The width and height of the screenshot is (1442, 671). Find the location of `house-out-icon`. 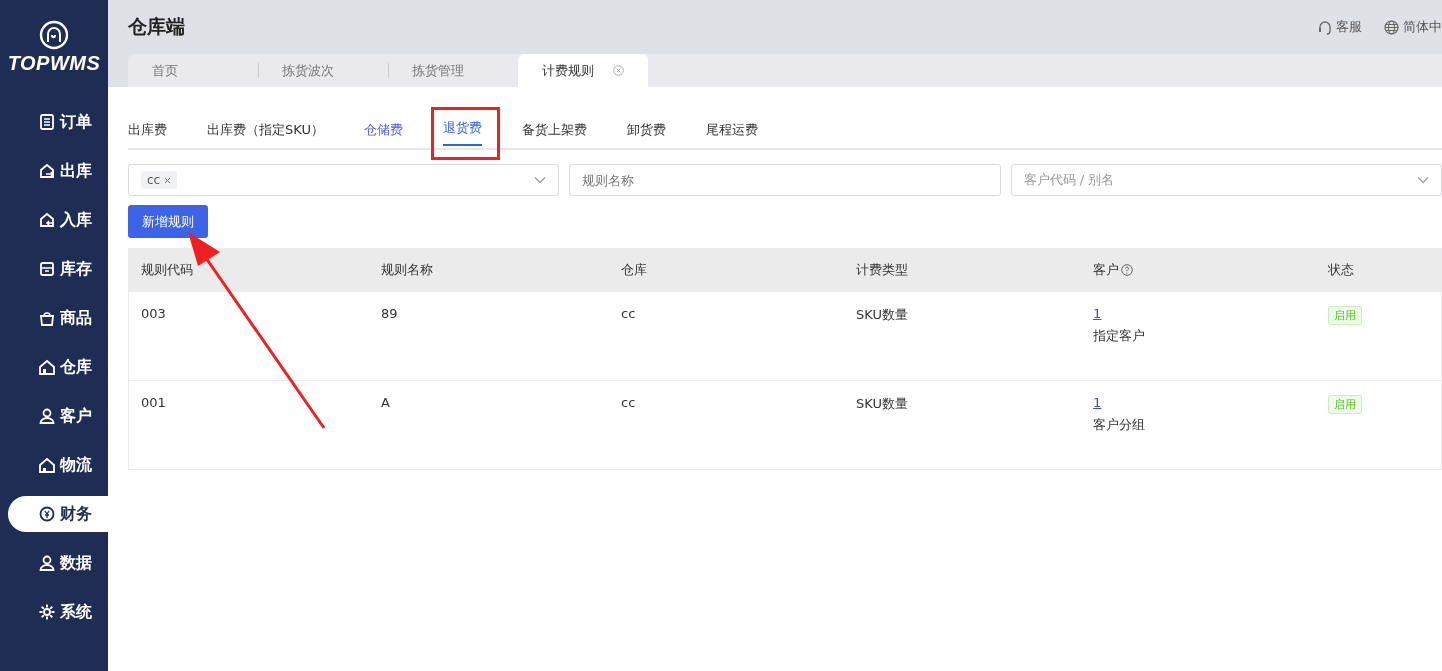

house-out-icon is located at coordinates (47, 171).